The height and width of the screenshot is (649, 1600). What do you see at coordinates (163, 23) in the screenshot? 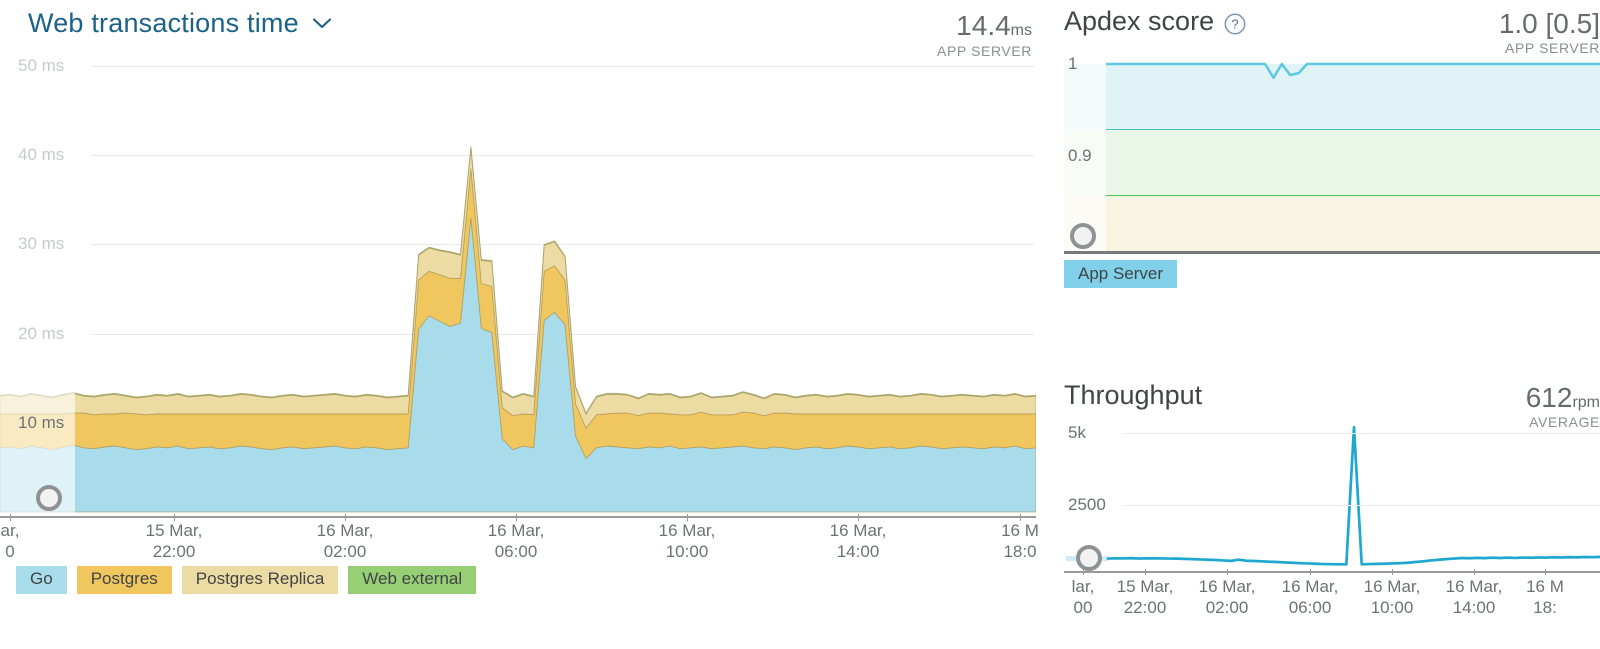
I see `page-title: Web transactions time` at bounding box center [163, 23].